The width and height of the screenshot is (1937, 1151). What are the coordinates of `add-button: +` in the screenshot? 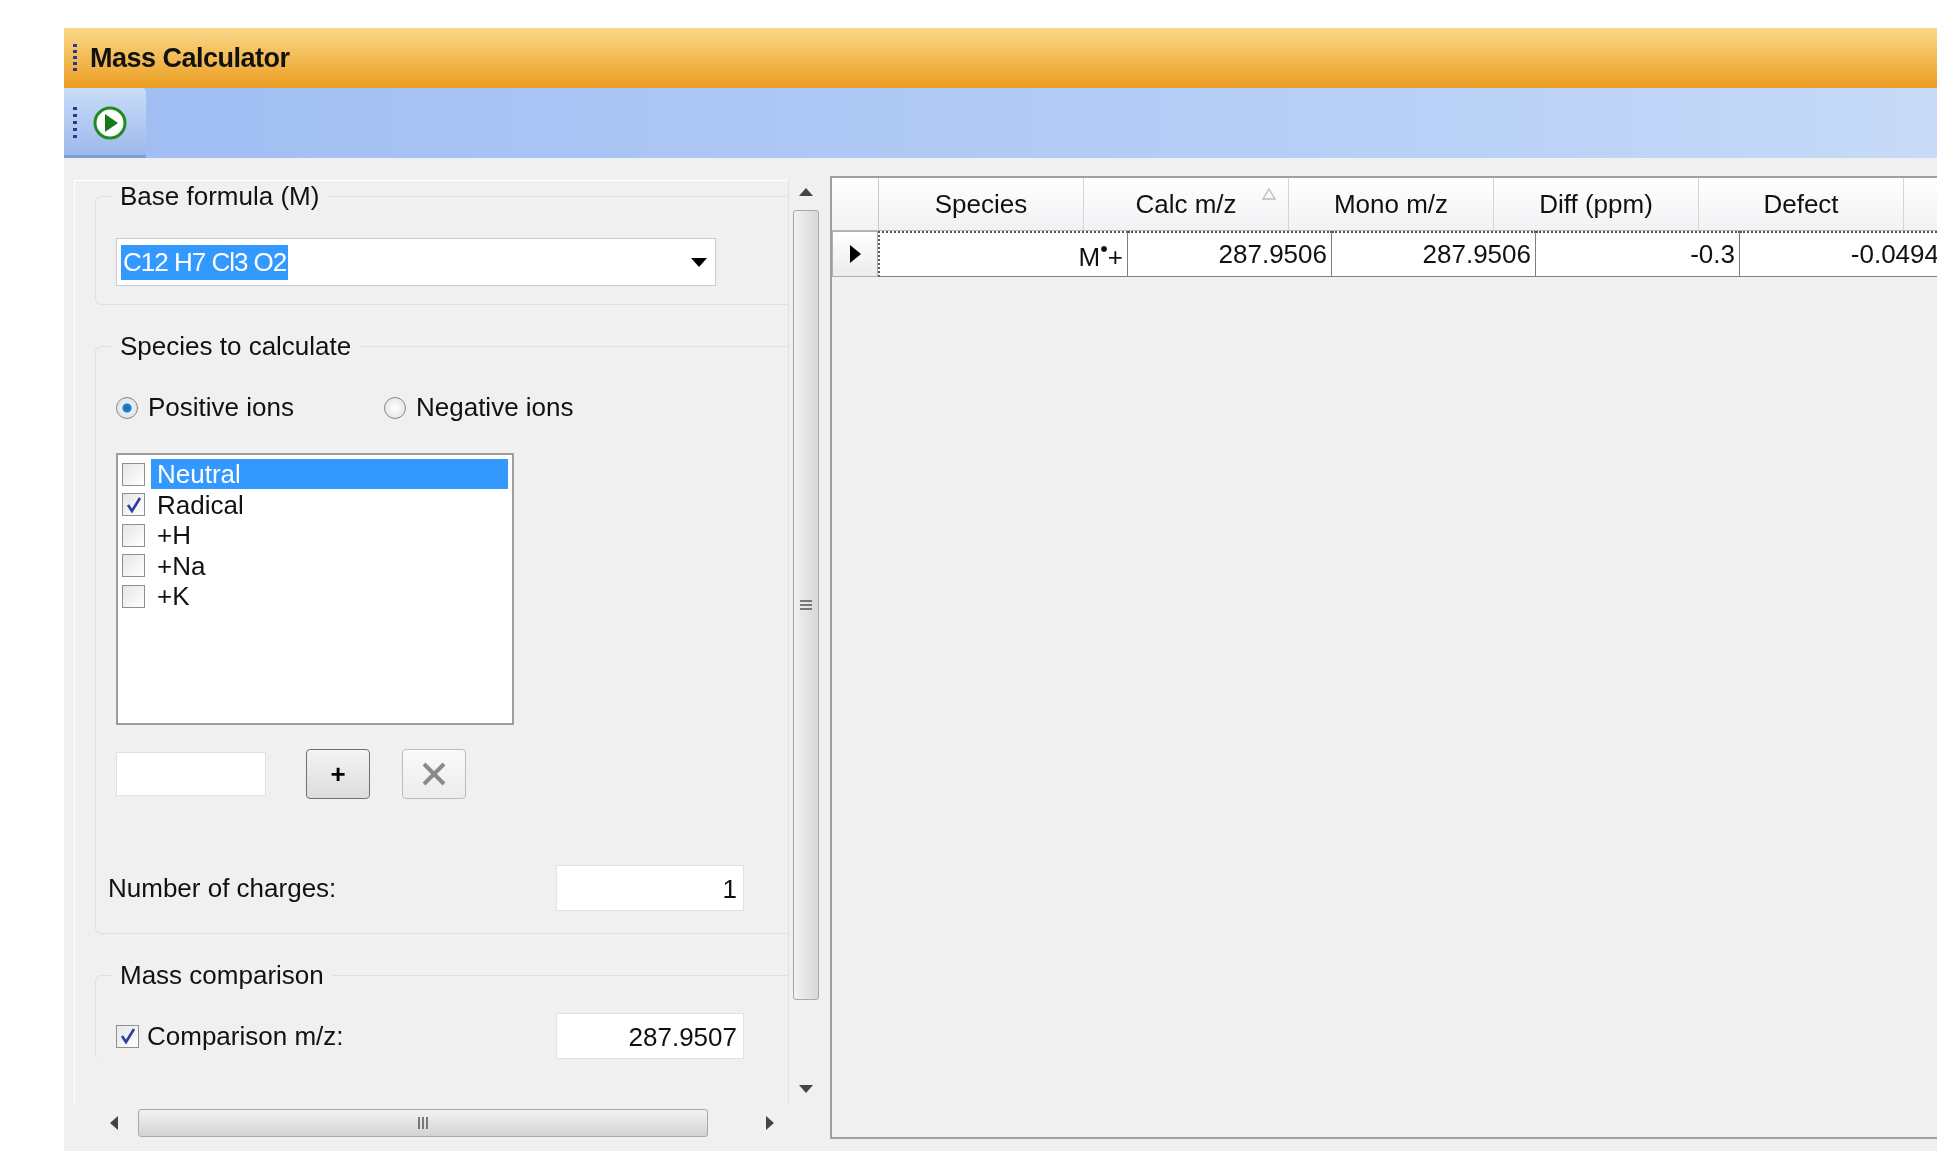 It's located at (338, 774).